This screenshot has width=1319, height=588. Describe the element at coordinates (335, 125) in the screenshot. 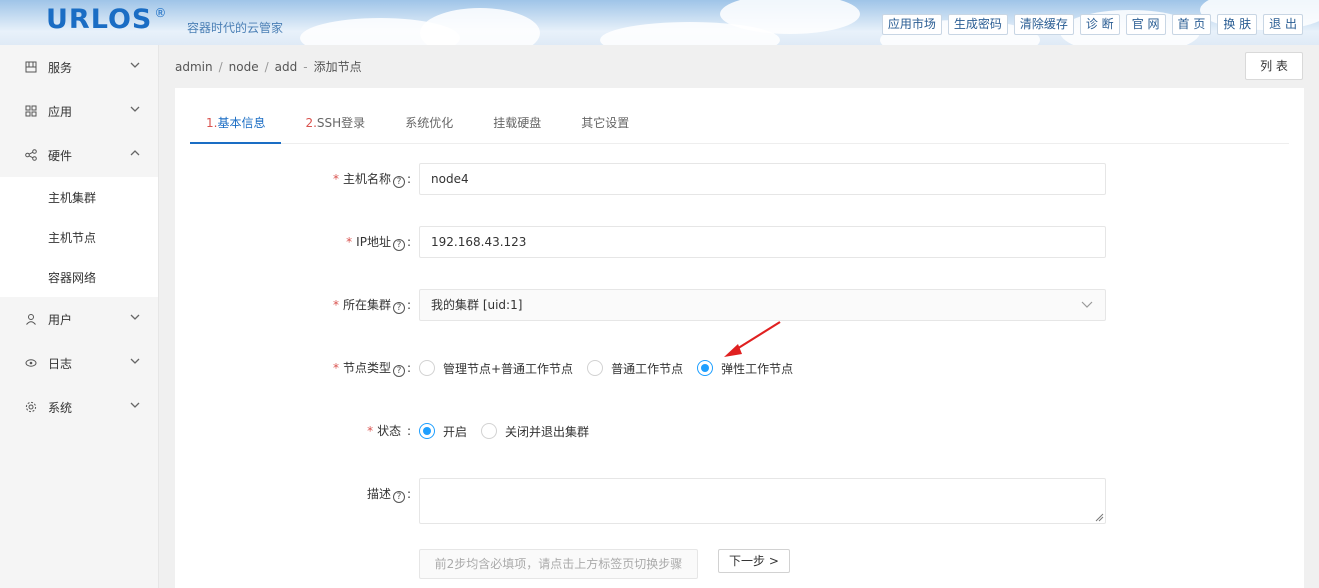

I see `tab-ssh-login: 2.SSH登录` at that location.